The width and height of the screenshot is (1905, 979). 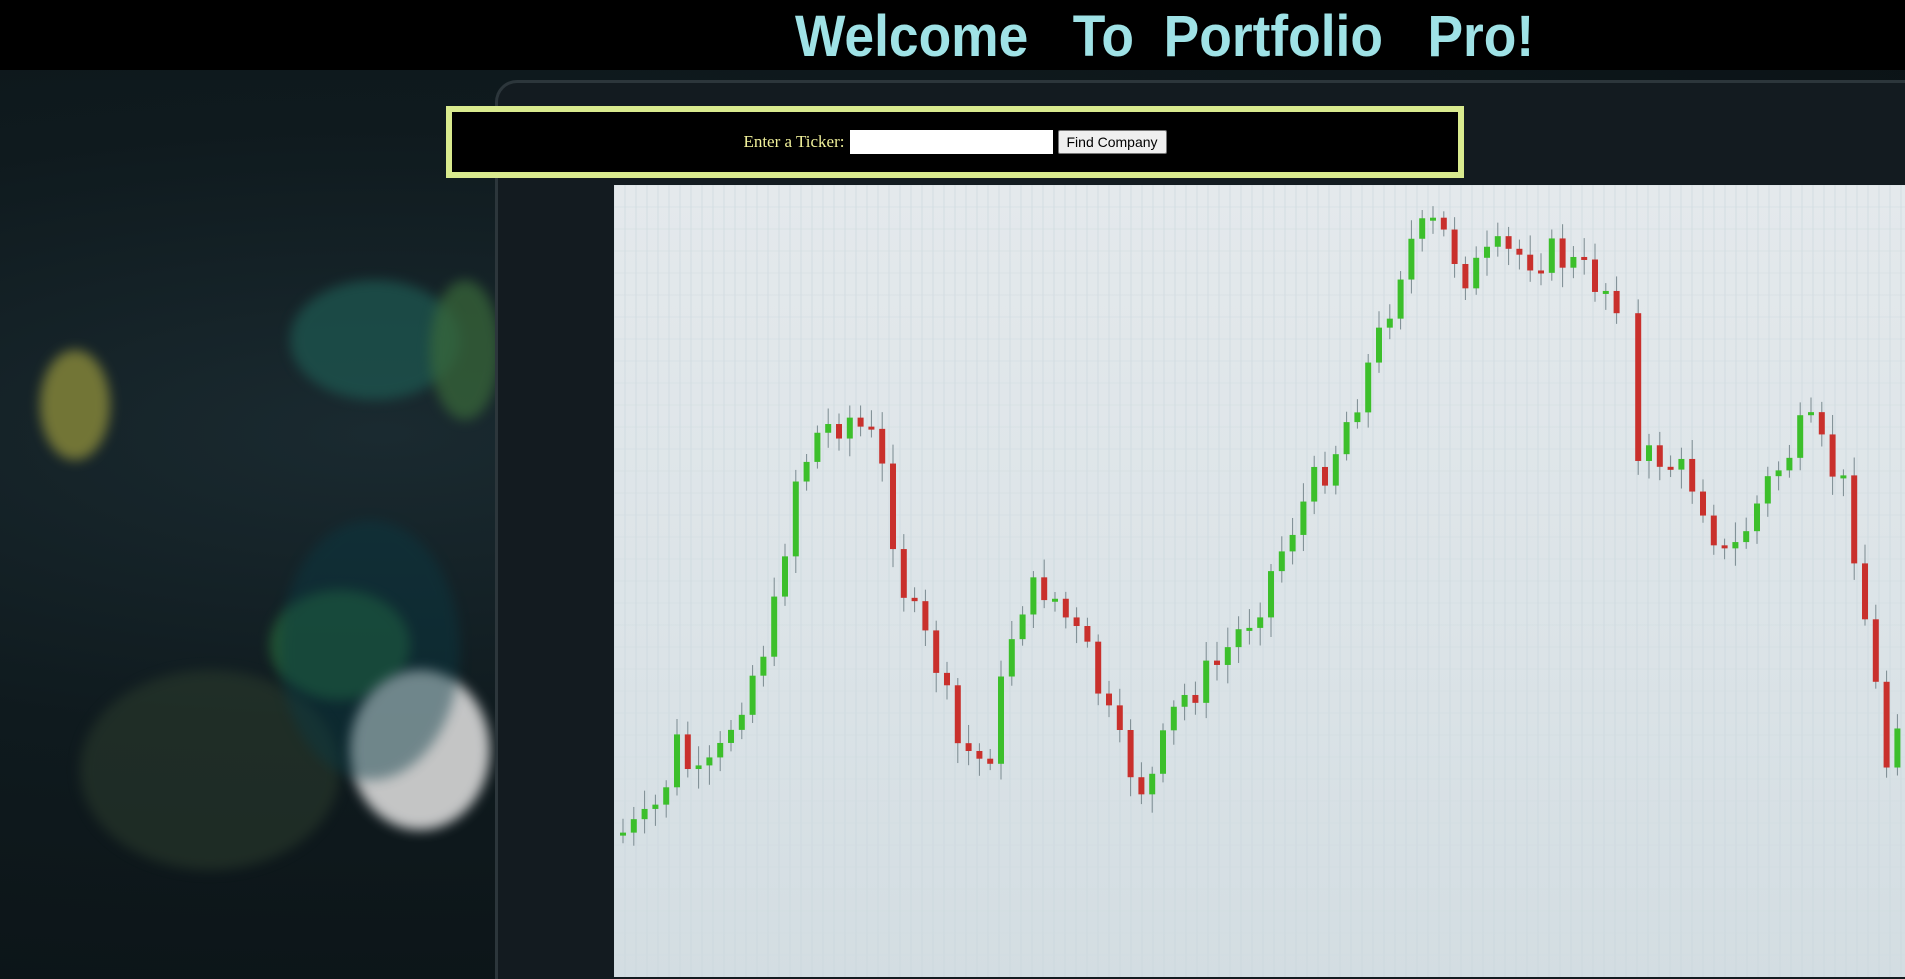 What do you see at coordinates (951, 142) in the screenshot?
I see `ticker-input` at bounding box center [951, 142].